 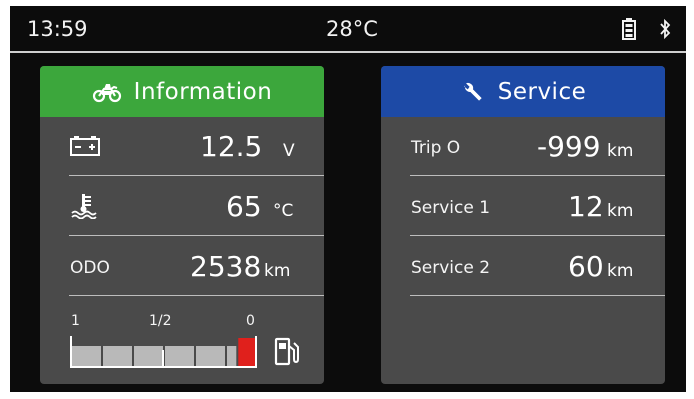 I want to click on odometer-value: 2538, so click(x=226, y=266).